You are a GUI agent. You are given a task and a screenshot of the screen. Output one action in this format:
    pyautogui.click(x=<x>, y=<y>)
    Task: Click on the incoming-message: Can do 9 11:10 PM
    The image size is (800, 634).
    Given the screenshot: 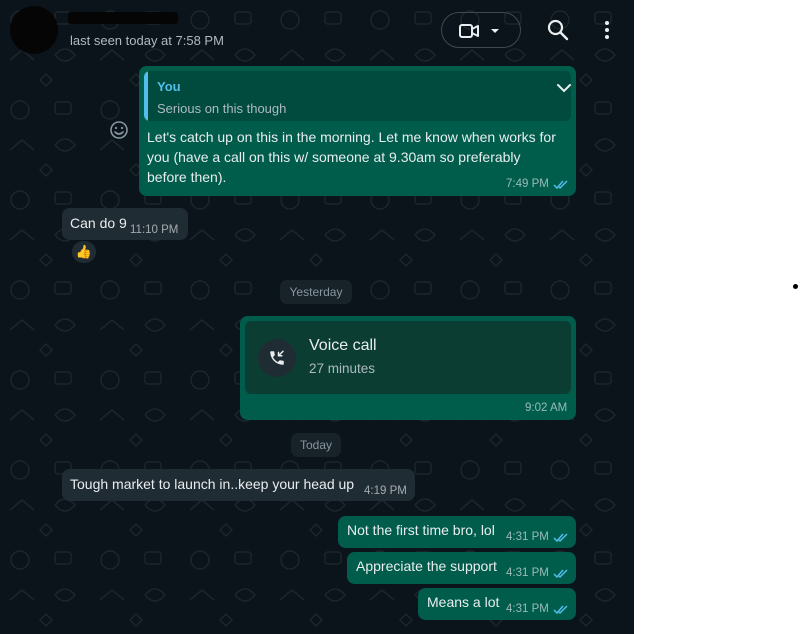 What is the action you would take?
    pyautogui.click(x=125, y=224)
    